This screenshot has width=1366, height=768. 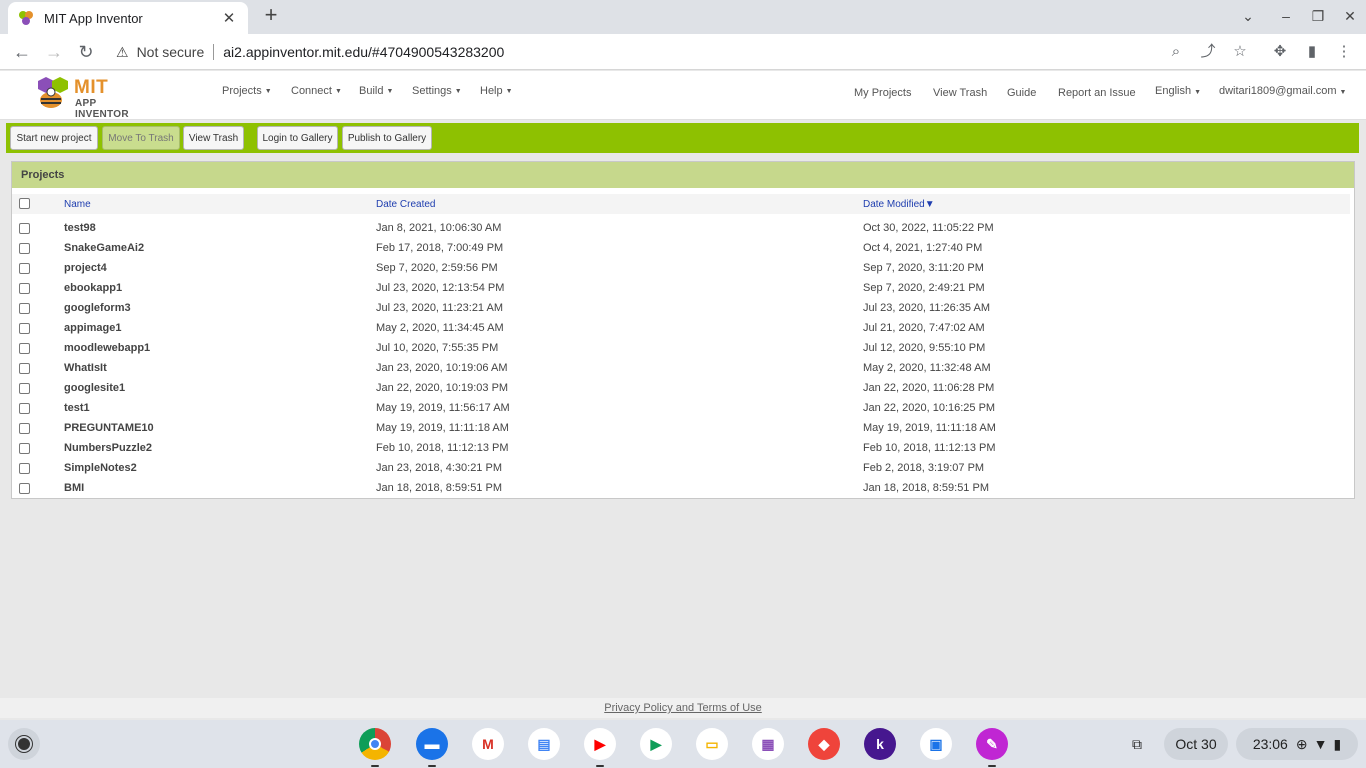 I want to click on project-name: PREGUNTAME10, so click(x=109, y=428).